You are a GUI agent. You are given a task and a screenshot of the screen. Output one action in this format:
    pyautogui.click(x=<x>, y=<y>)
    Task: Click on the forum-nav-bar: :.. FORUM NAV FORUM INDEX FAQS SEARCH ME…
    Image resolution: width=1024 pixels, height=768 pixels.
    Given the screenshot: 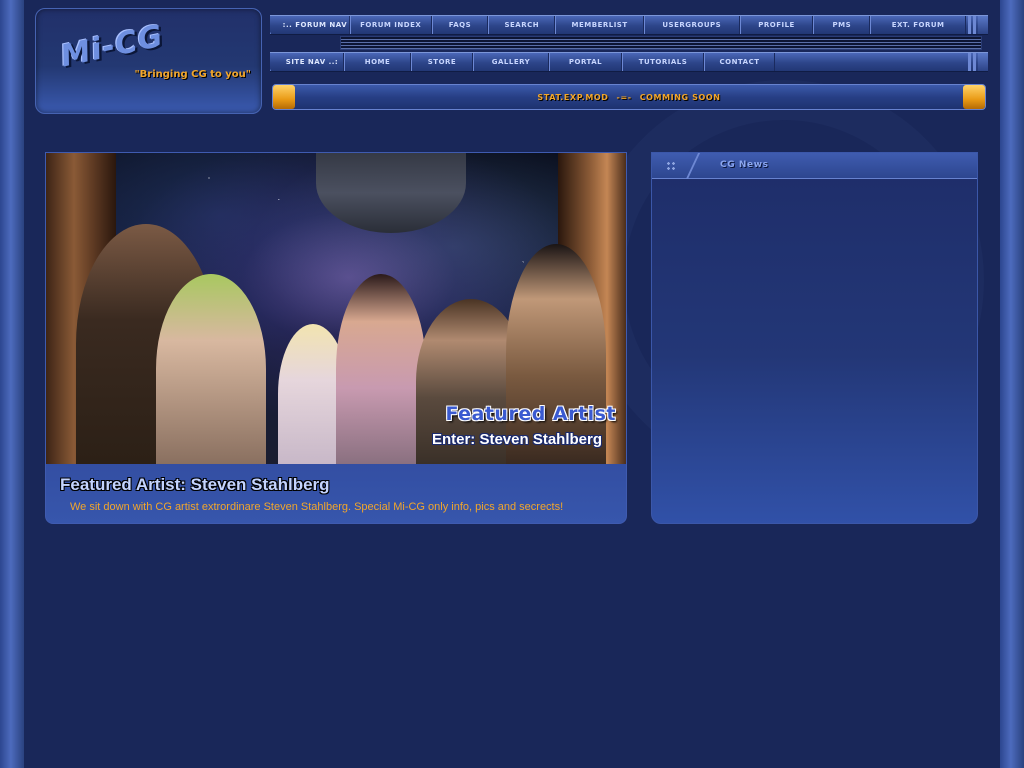 What is the action you would take?
    pyautogui.click(x=629, y=25)
    